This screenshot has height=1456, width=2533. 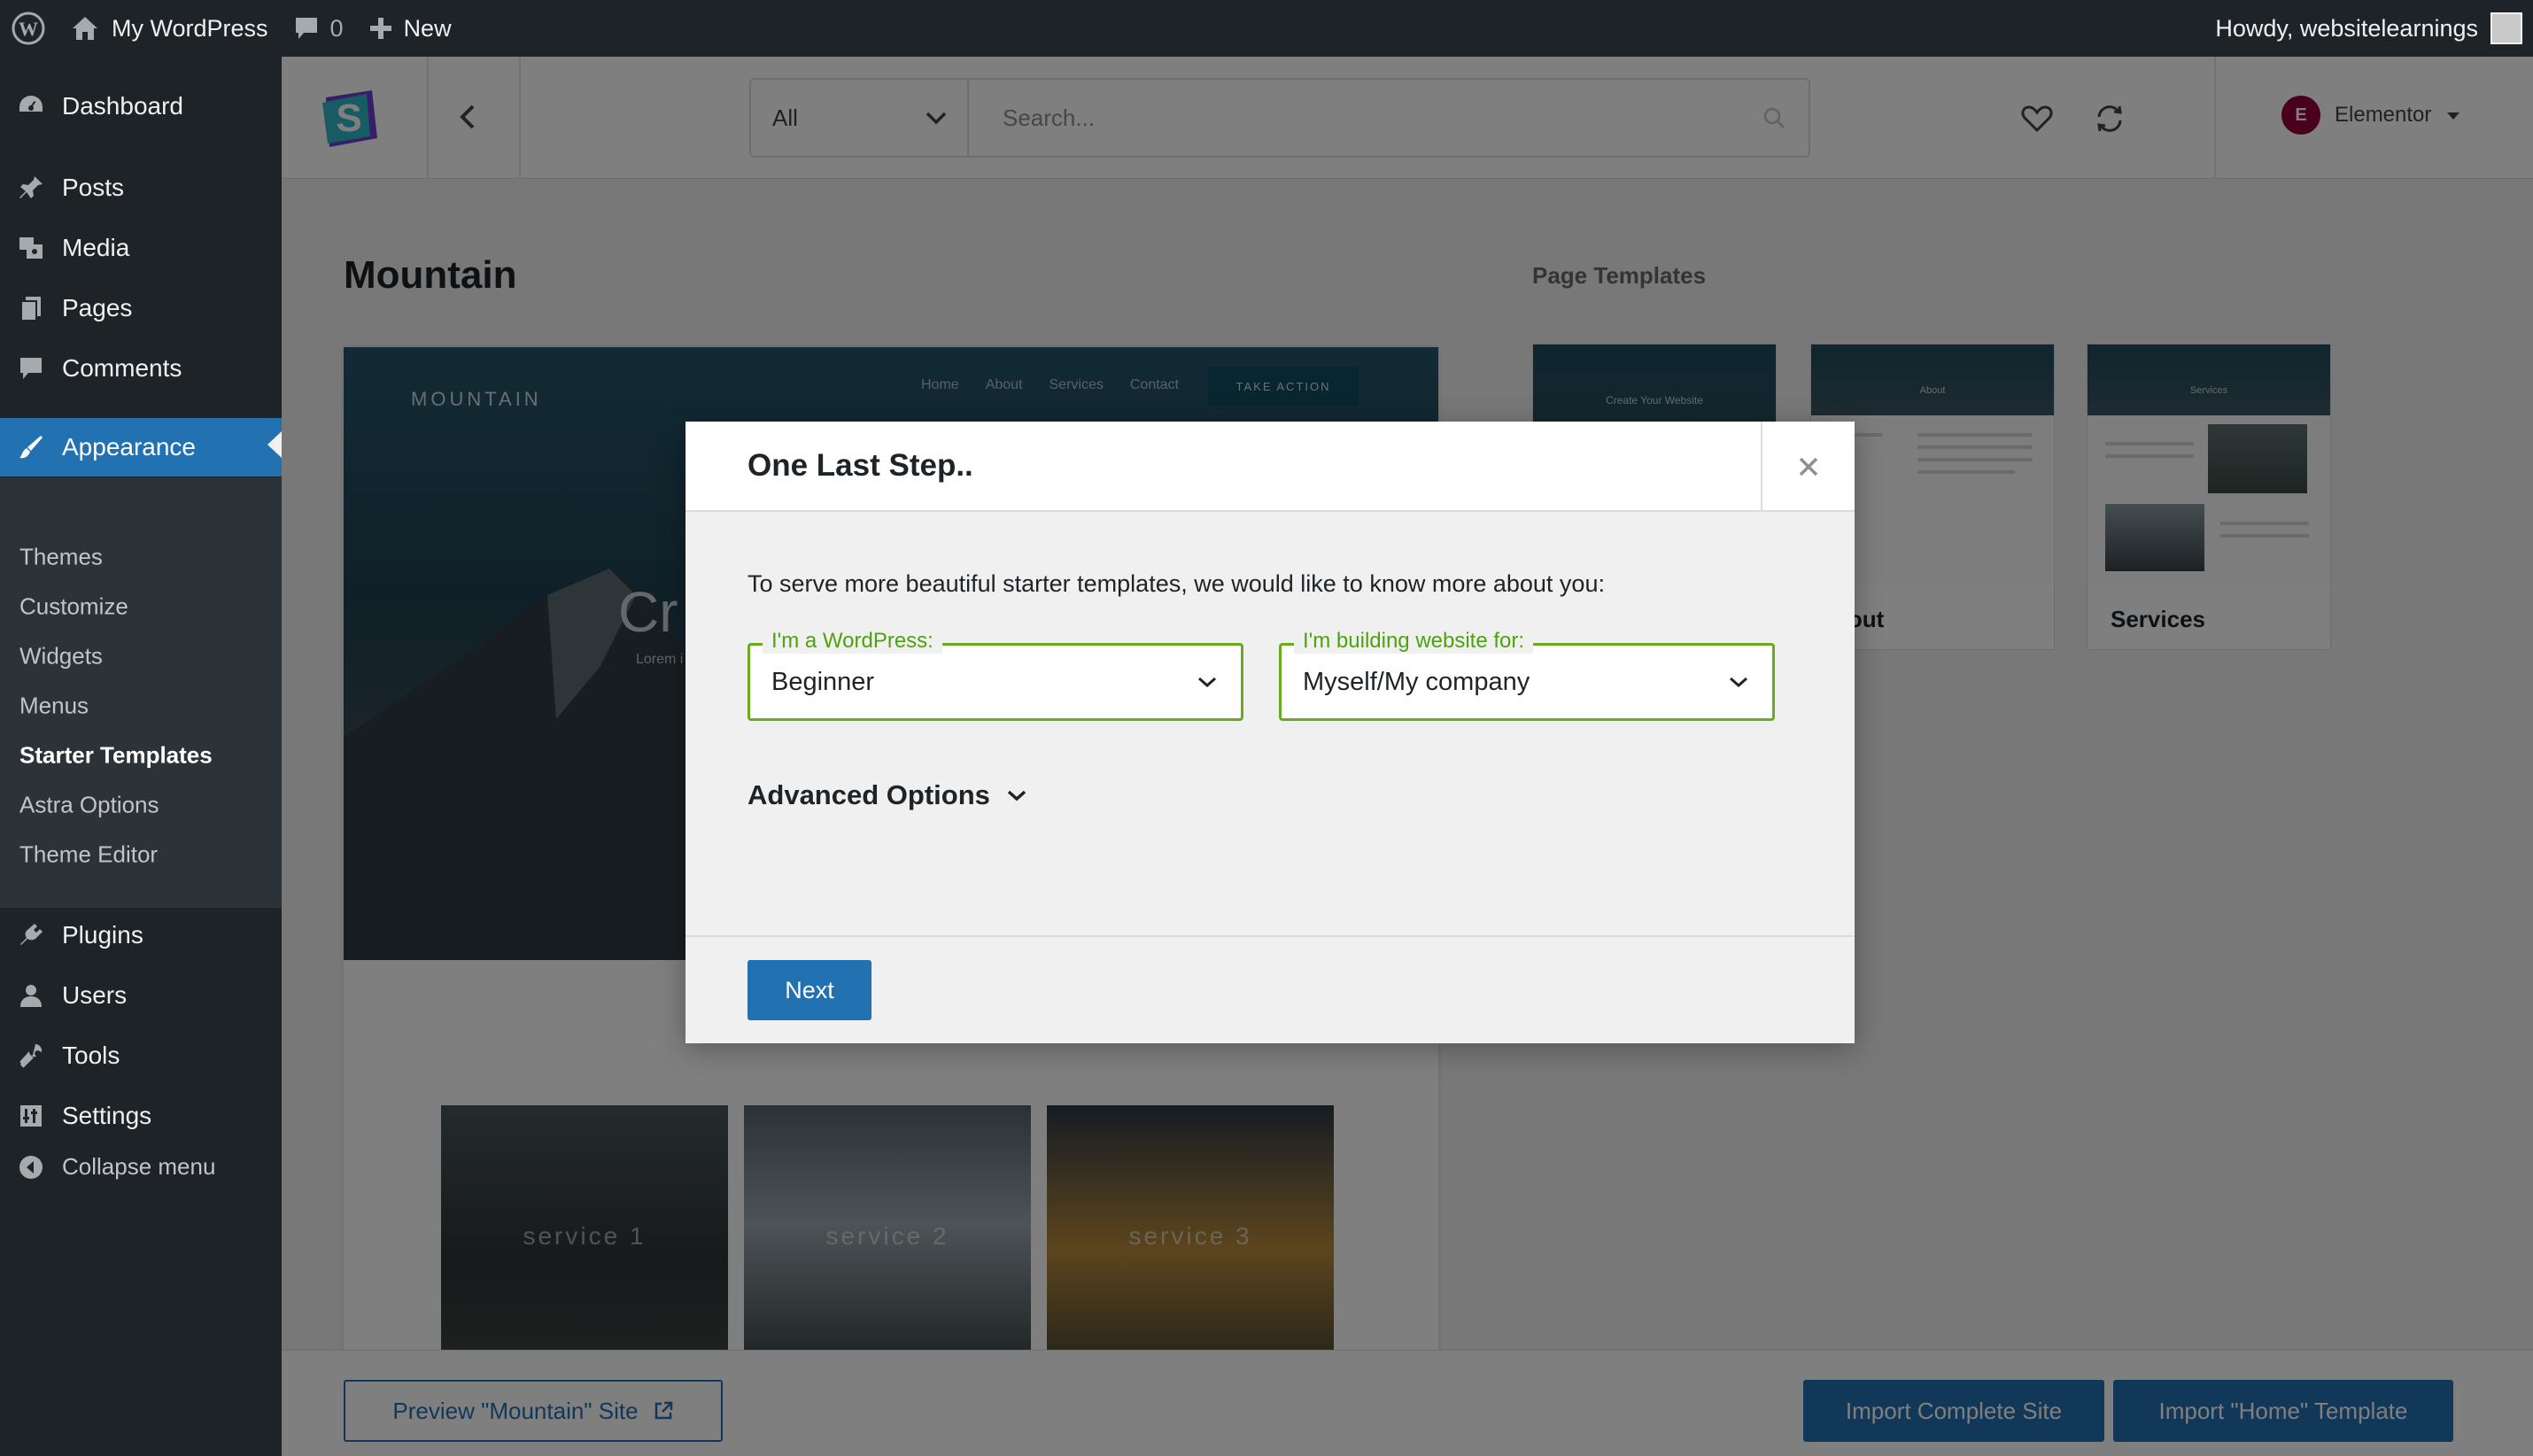 I want to click on sidebar-item-settings: Settings, so click(x=141, y=1115).